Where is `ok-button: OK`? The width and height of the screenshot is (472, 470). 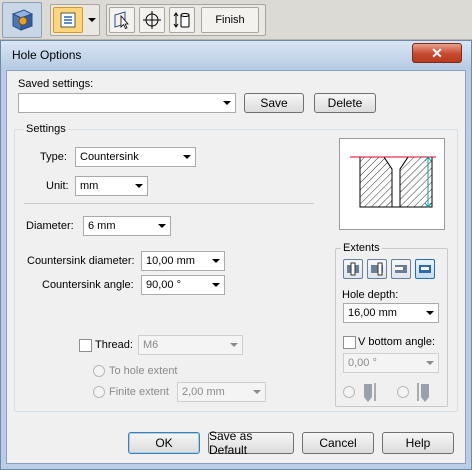
ok-button: OK is located at coordinates (164, 443).